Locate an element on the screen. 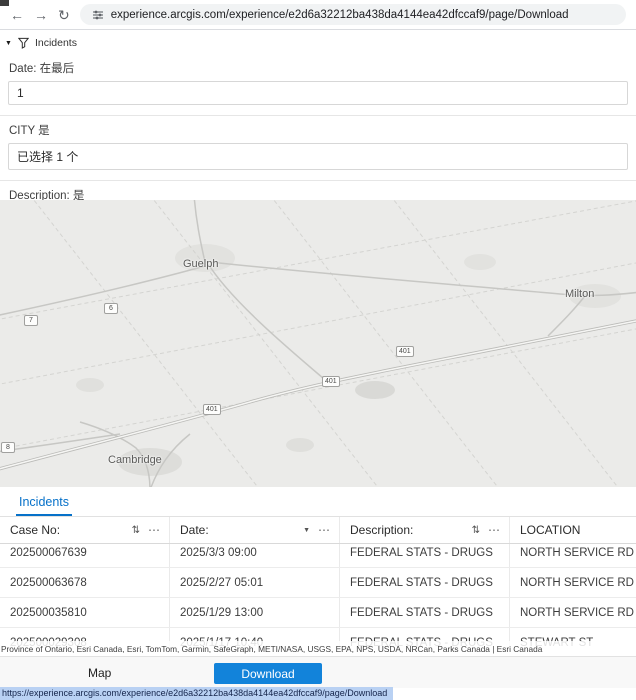 The height and width of the screenshot is (700, 636). page-nav-footer: Map Download is located at coordinates (318, 672).